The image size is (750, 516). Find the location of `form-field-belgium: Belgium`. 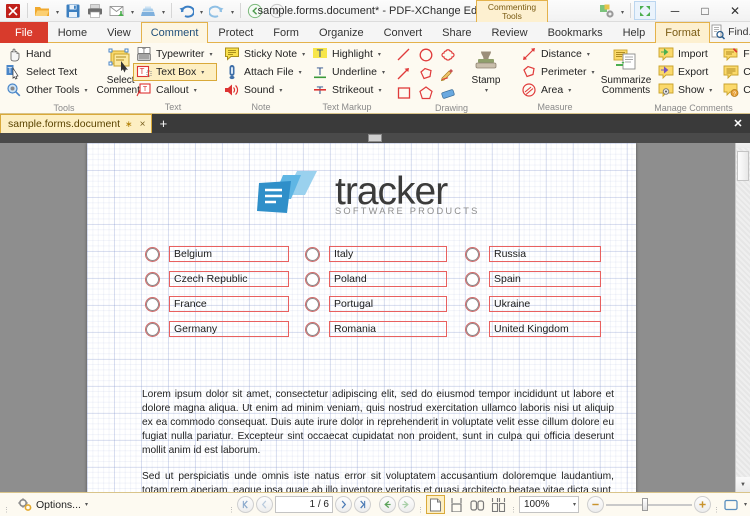

form-field-belgium: Belgium is located at coordinates (225, 254).